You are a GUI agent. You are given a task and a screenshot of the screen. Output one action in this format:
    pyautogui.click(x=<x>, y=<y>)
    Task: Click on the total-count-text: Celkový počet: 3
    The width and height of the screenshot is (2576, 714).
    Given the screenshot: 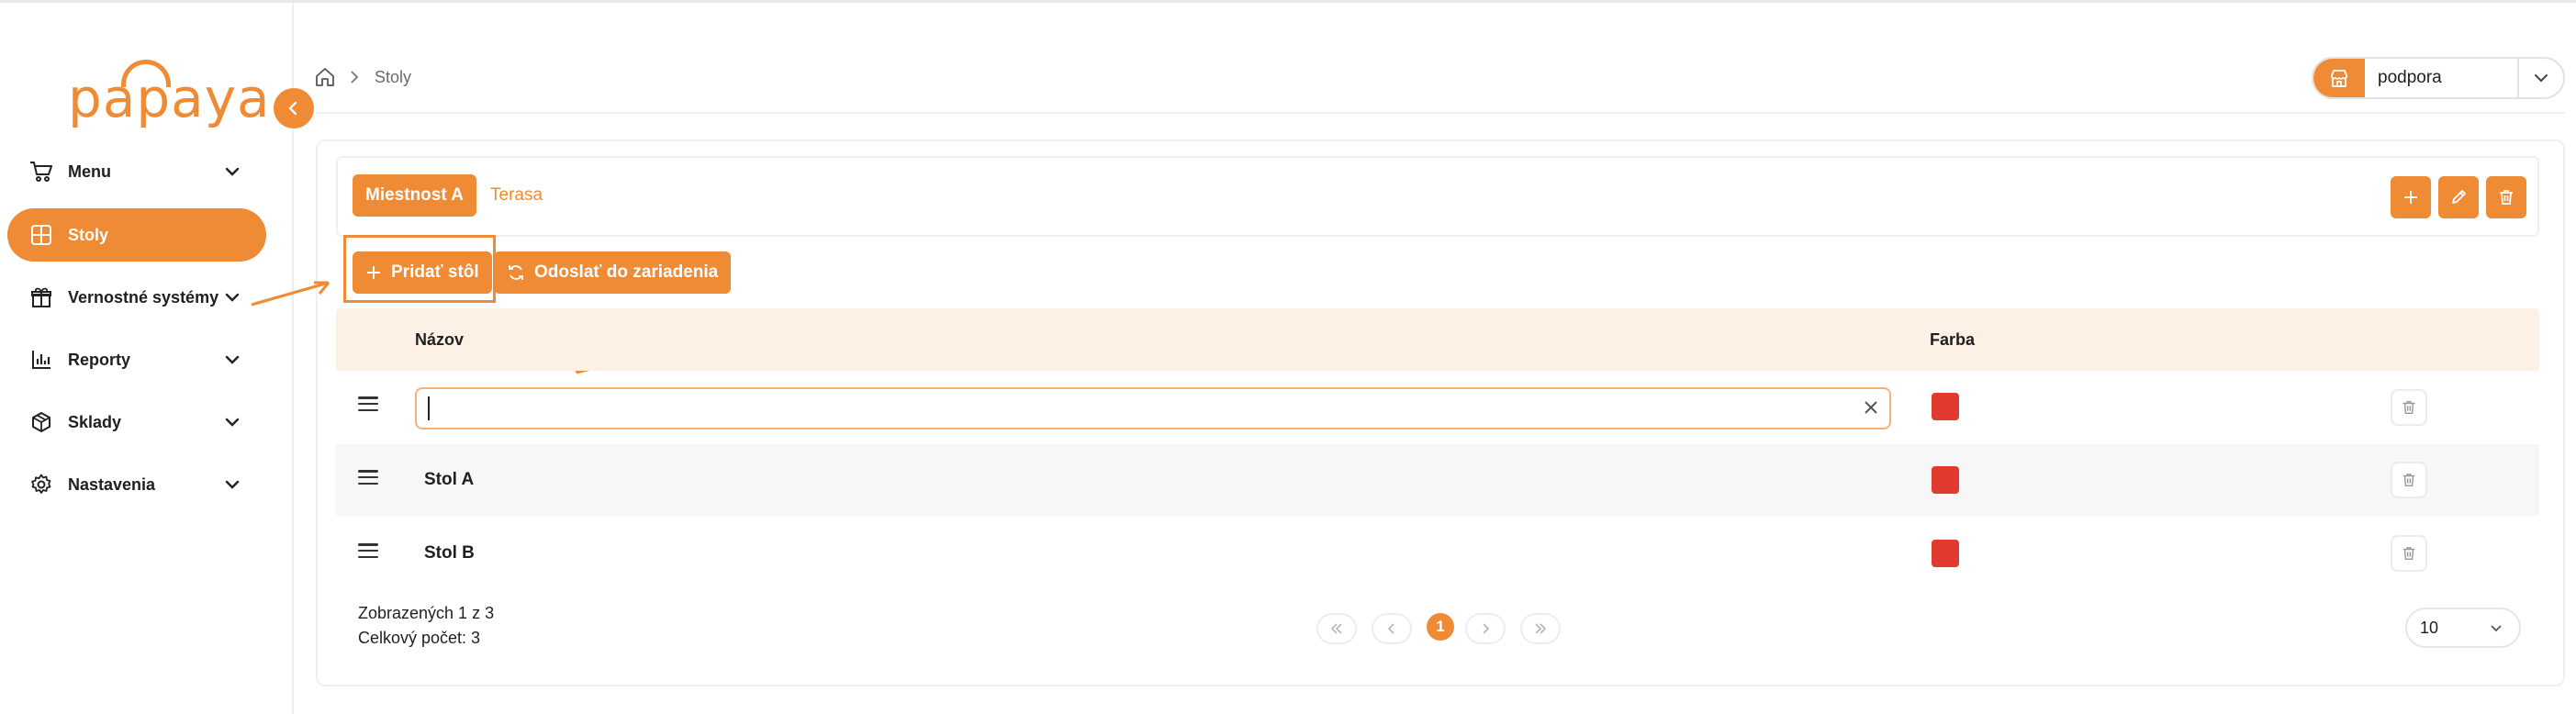 What is the action you would take?
    pyautogui.click(x=419, y=638)
    